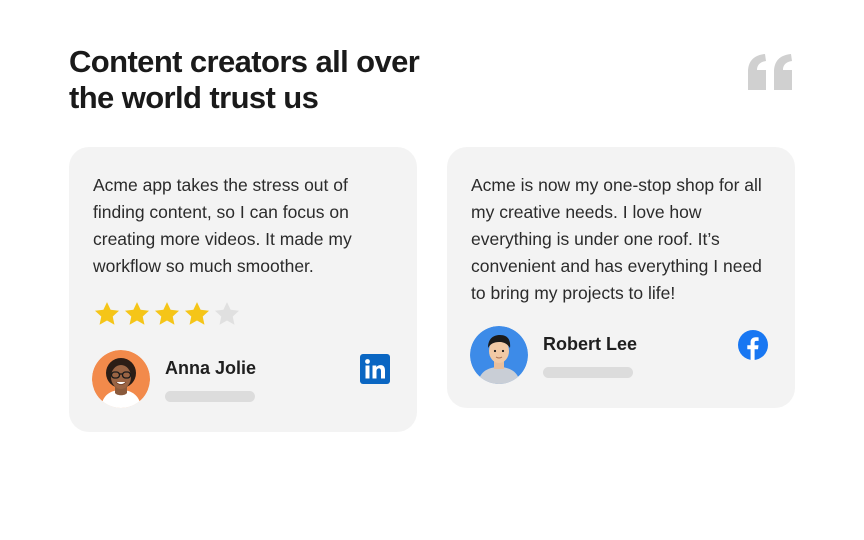  I want to click on author-name: Anna Jolie, so click(211, 368).